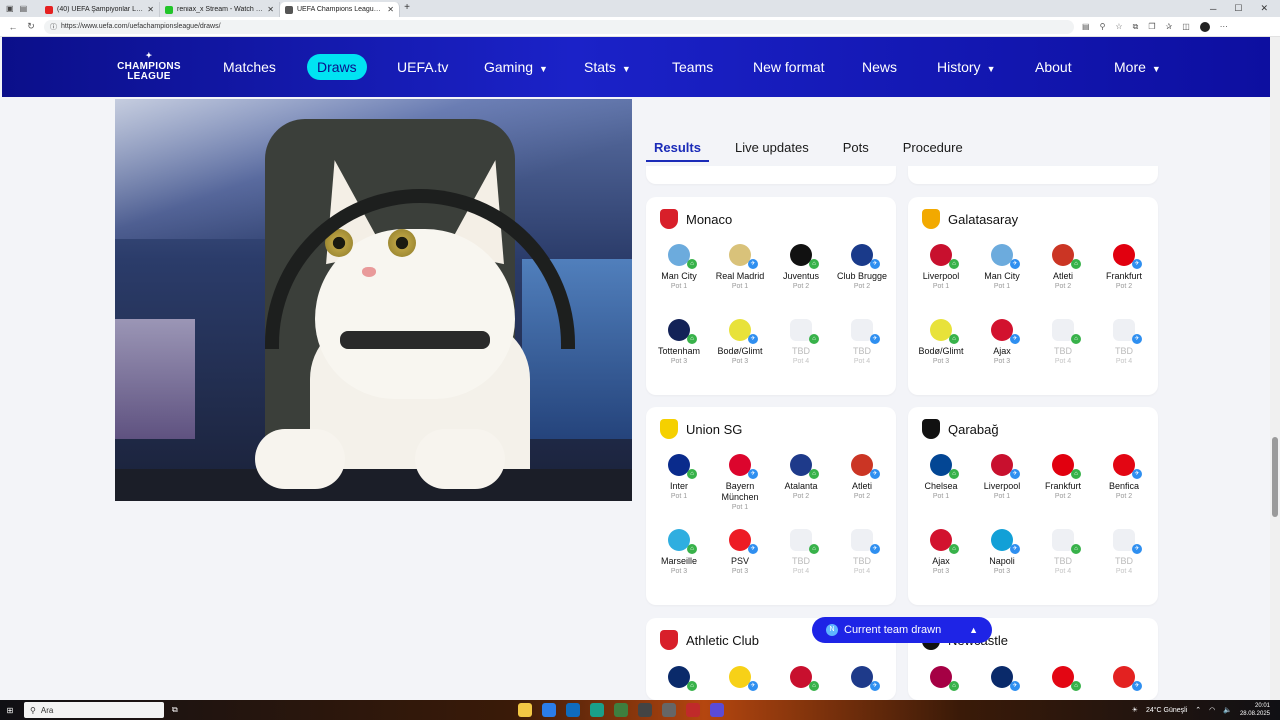  Describe the element at coordinates (24, 8) in the screenshot. I see `tab-actions-icon: ▤` at that location.